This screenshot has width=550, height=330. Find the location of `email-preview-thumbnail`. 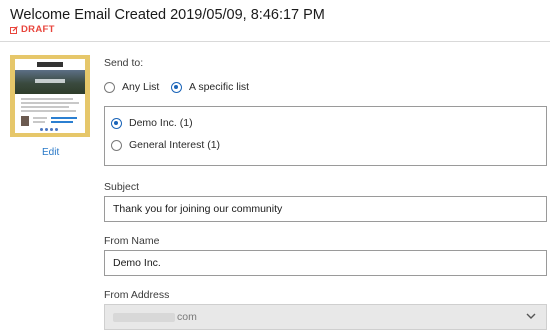

email-preview-thumbnail is located at coordinates (50, 96).